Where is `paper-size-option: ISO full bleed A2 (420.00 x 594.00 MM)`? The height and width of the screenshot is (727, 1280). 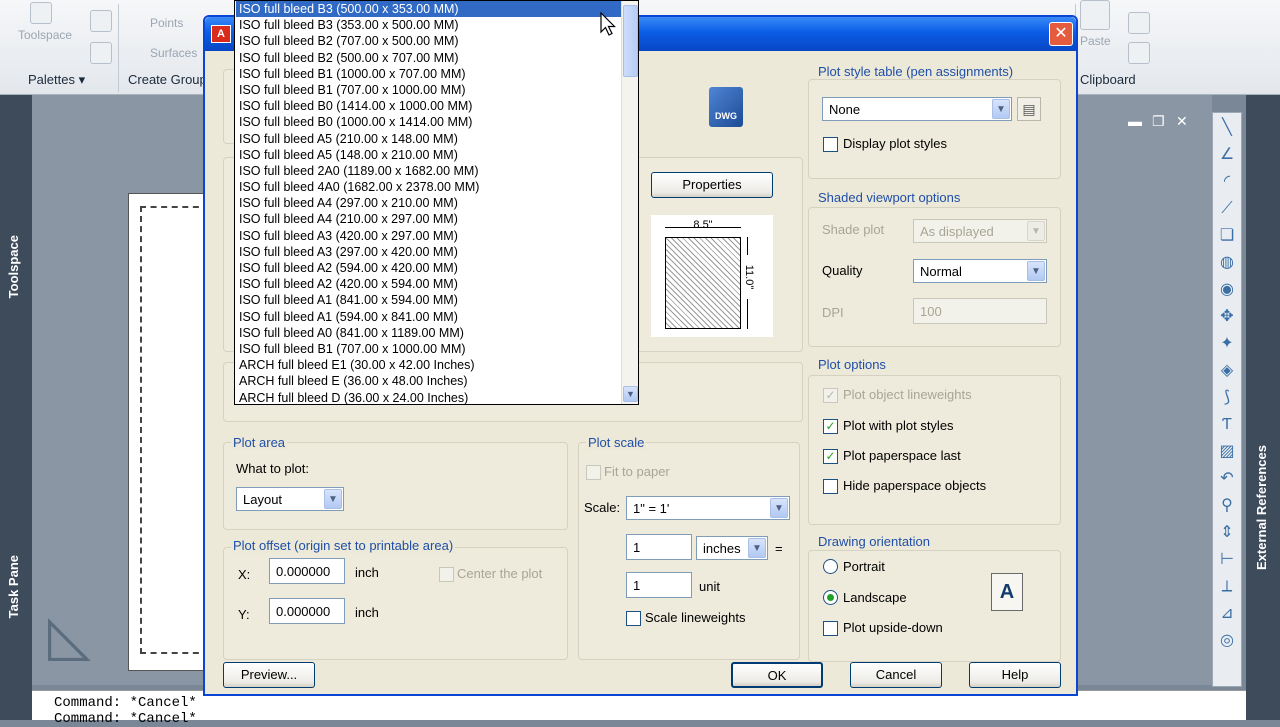
paper-size-option: ISO full bleed A2 (420.00 x 594.00 MM) is located at coordinates (428, 284).